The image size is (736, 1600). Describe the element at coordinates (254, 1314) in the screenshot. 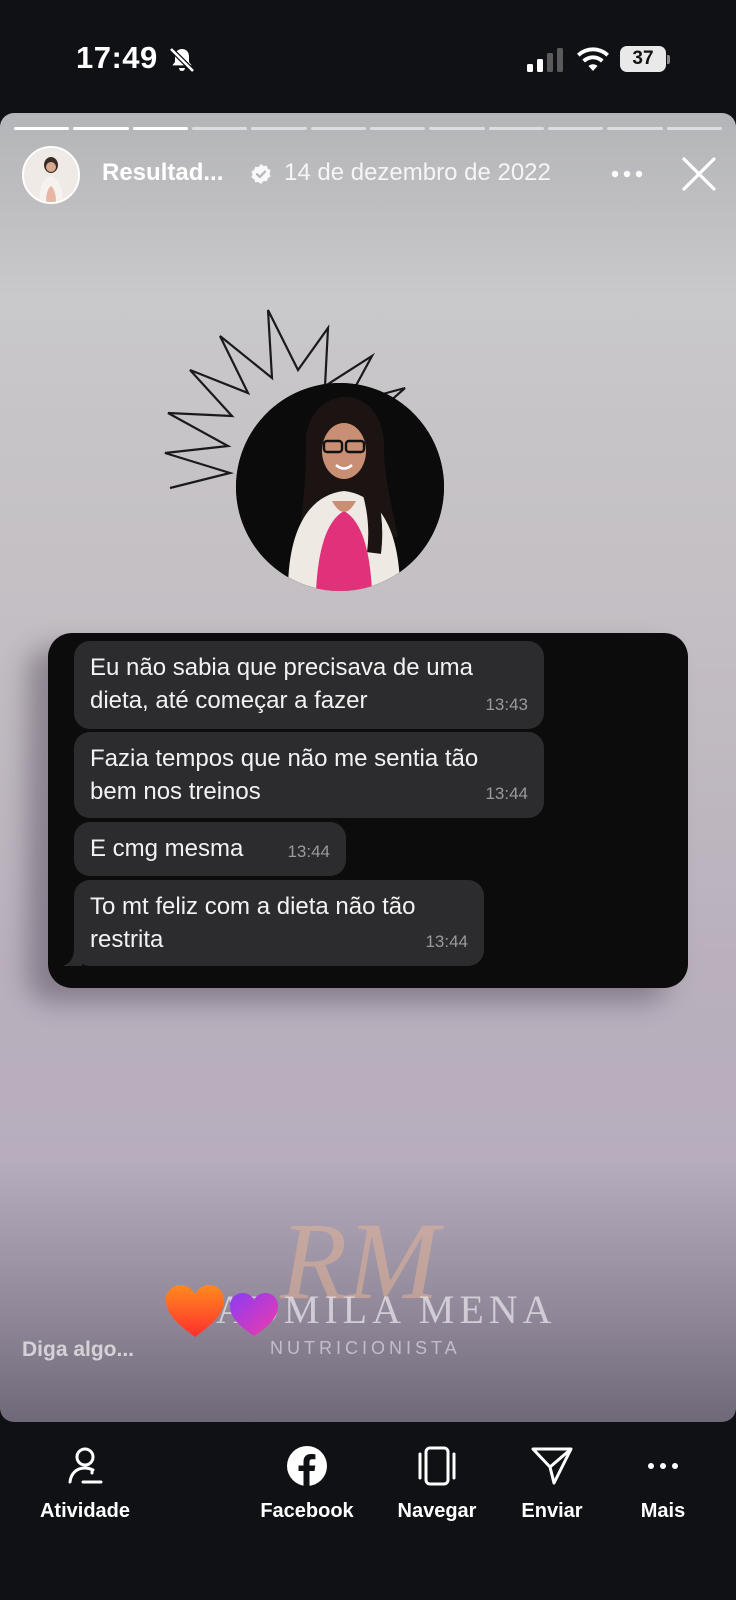

I see `heart-purple-icon` at that location.